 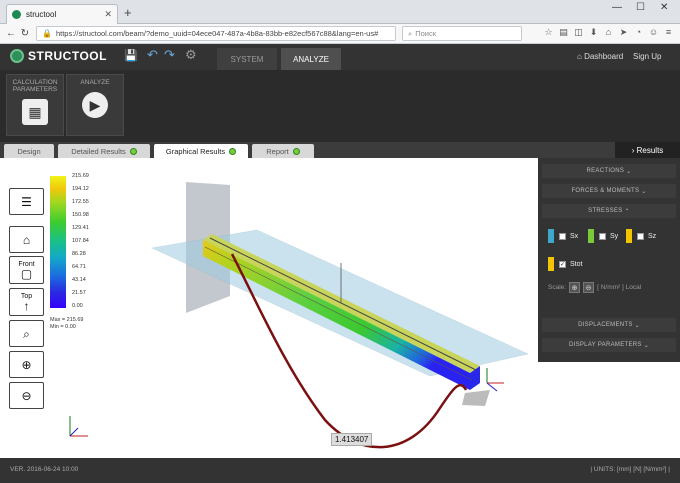 I want to click on tab-analyze-label: ANALYZE, so click(x=311, y=59).